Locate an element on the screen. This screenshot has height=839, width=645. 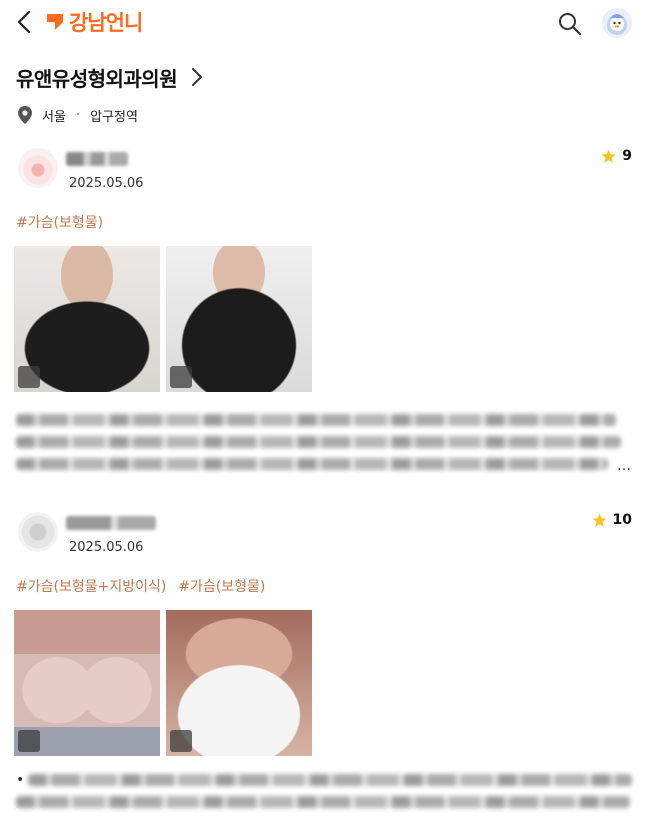
review-rating: 10 is located at coordinates (612, 520).